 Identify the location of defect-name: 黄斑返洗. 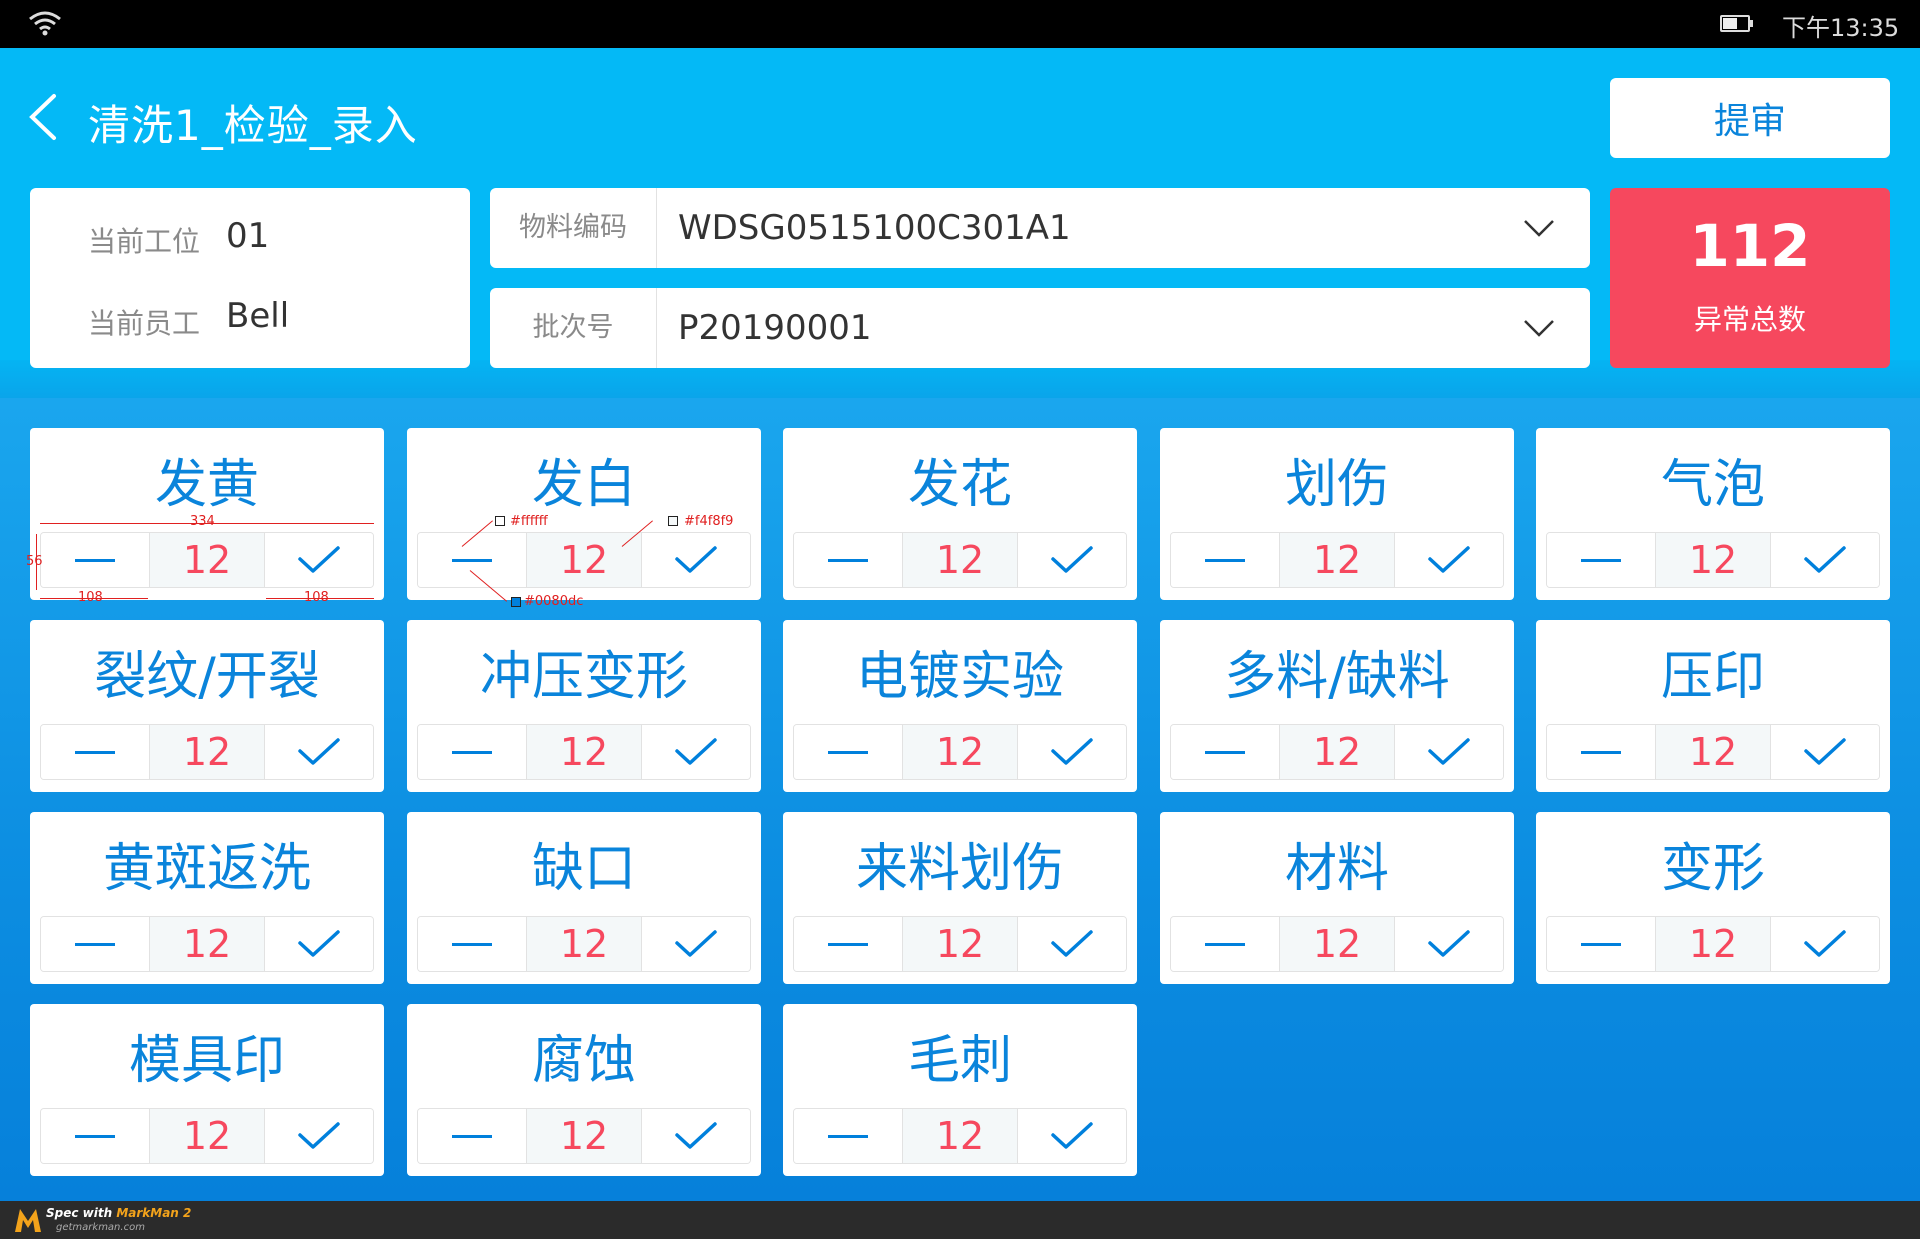
(206, 869).